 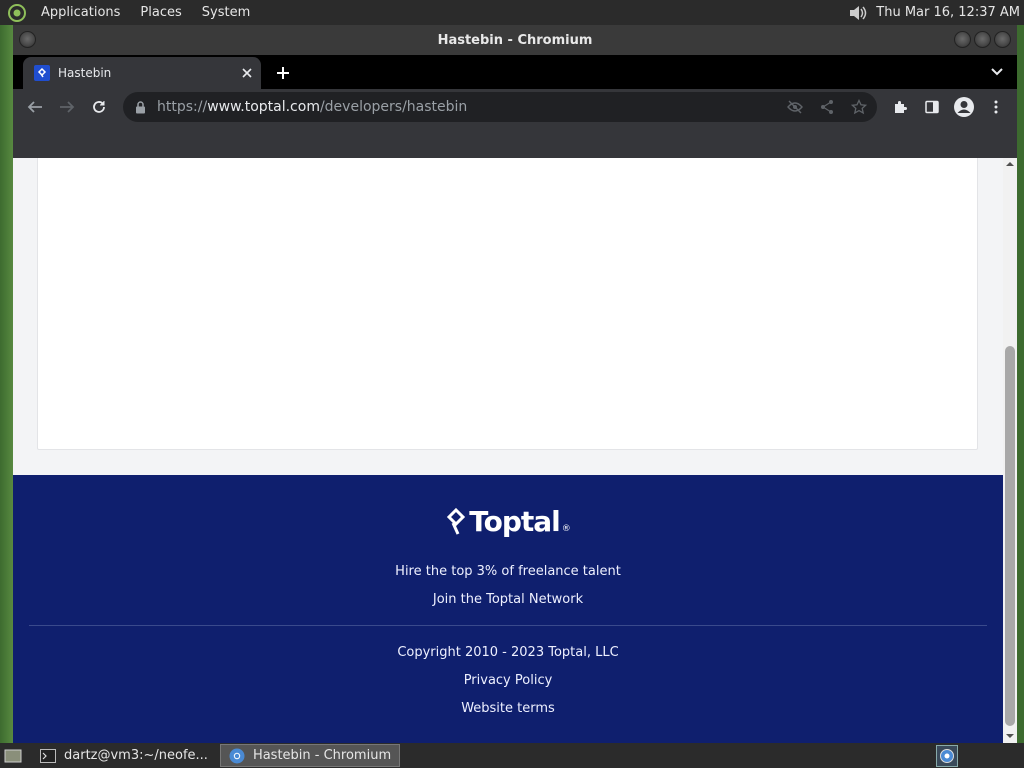 I want to click on terminal-icon, so click(x=48, y=756).